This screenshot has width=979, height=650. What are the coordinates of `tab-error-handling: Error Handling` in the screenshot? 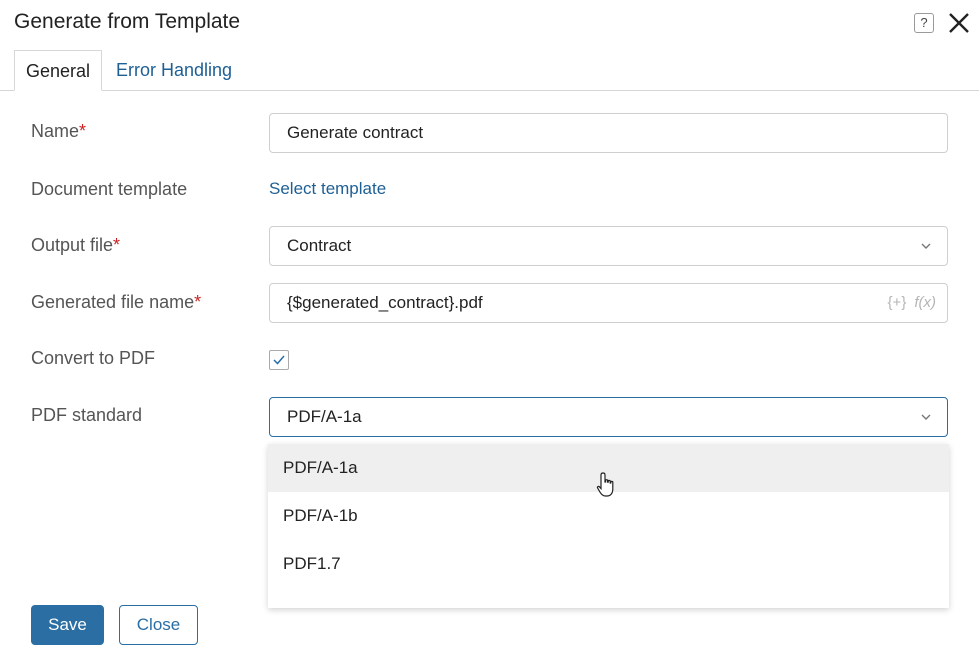 It's located at (174, 70).